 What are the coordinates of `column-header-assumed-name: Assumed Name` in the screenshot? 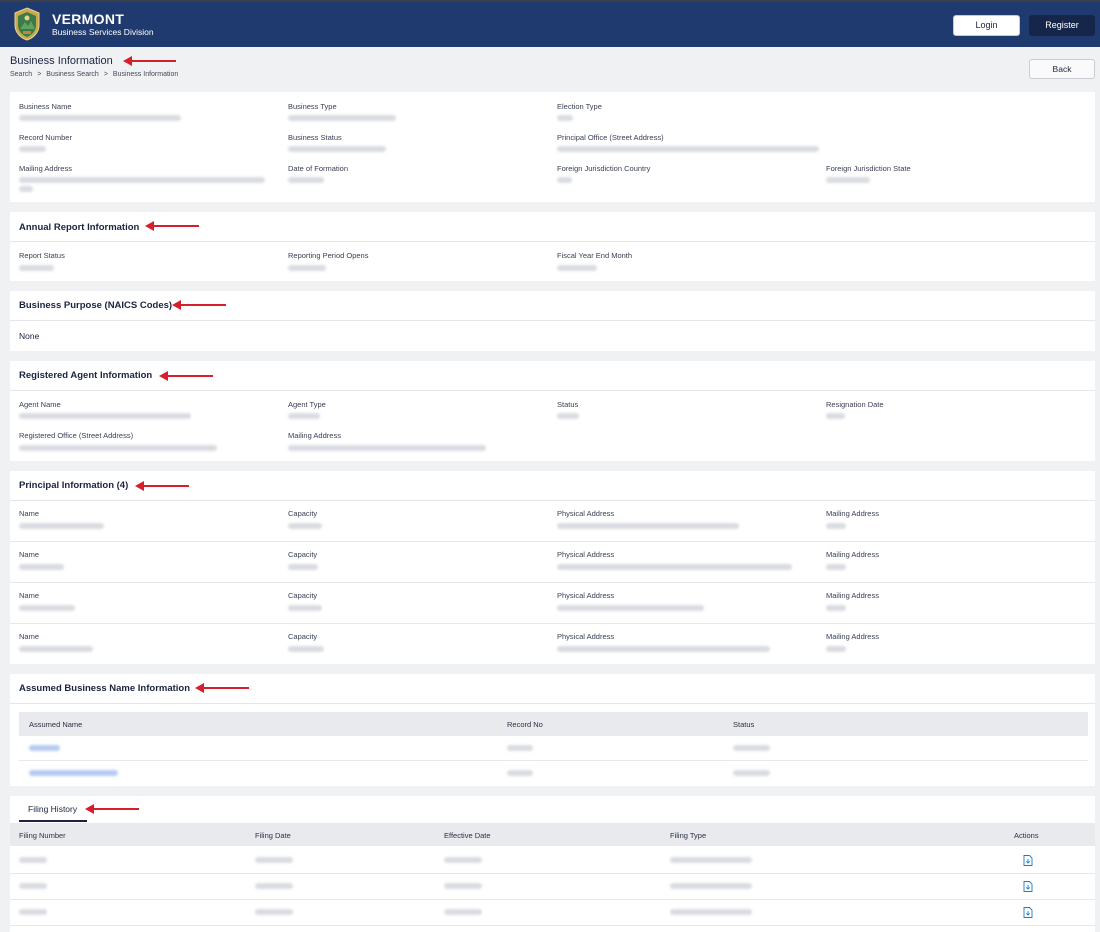 It's located at (56, 724).